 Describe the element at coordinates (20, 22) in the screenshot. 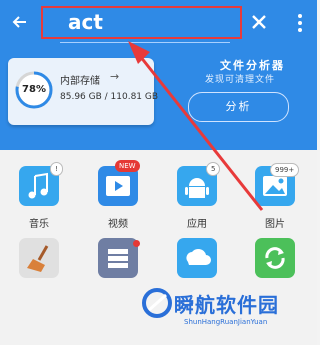

I see `back-arrow-icon` at that location.